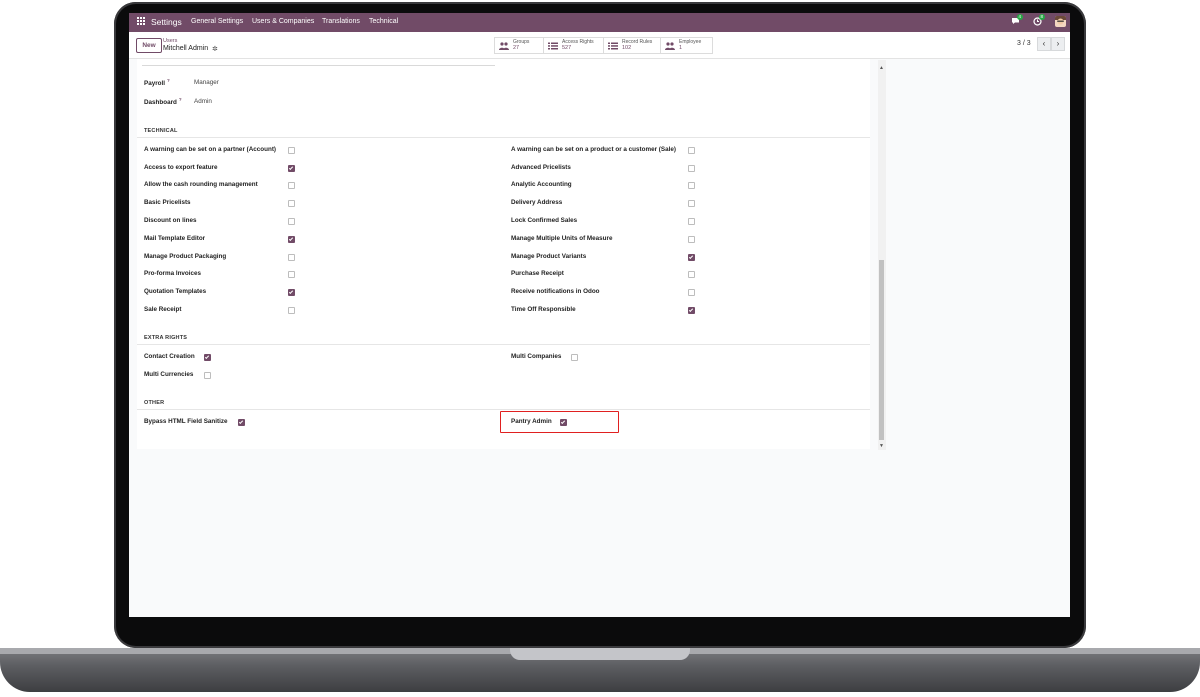 The image size is (1200, 697). What do you see at coordinates (541, 167) in the screenshot?
I see `checkbox-label: Advanced Pricelists` at bounding box center [541, 167].